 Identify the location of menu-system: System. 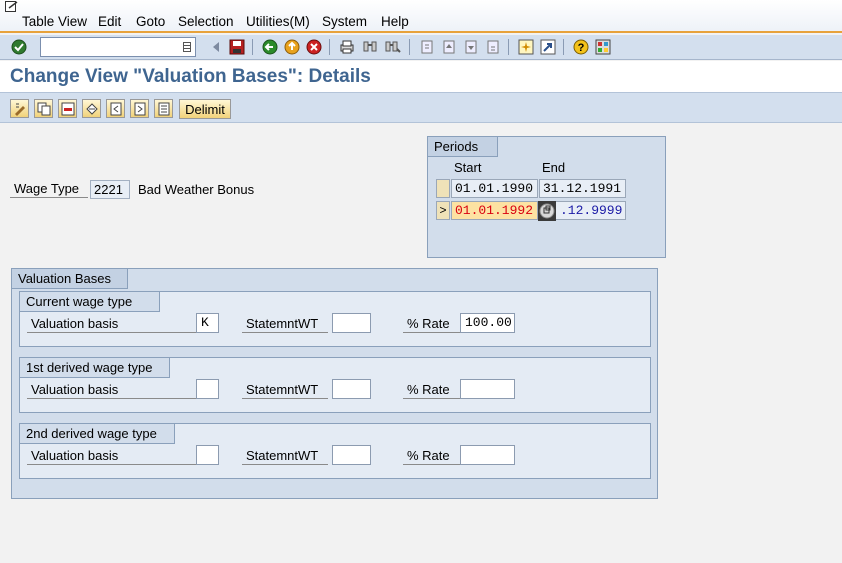
(344, 21).